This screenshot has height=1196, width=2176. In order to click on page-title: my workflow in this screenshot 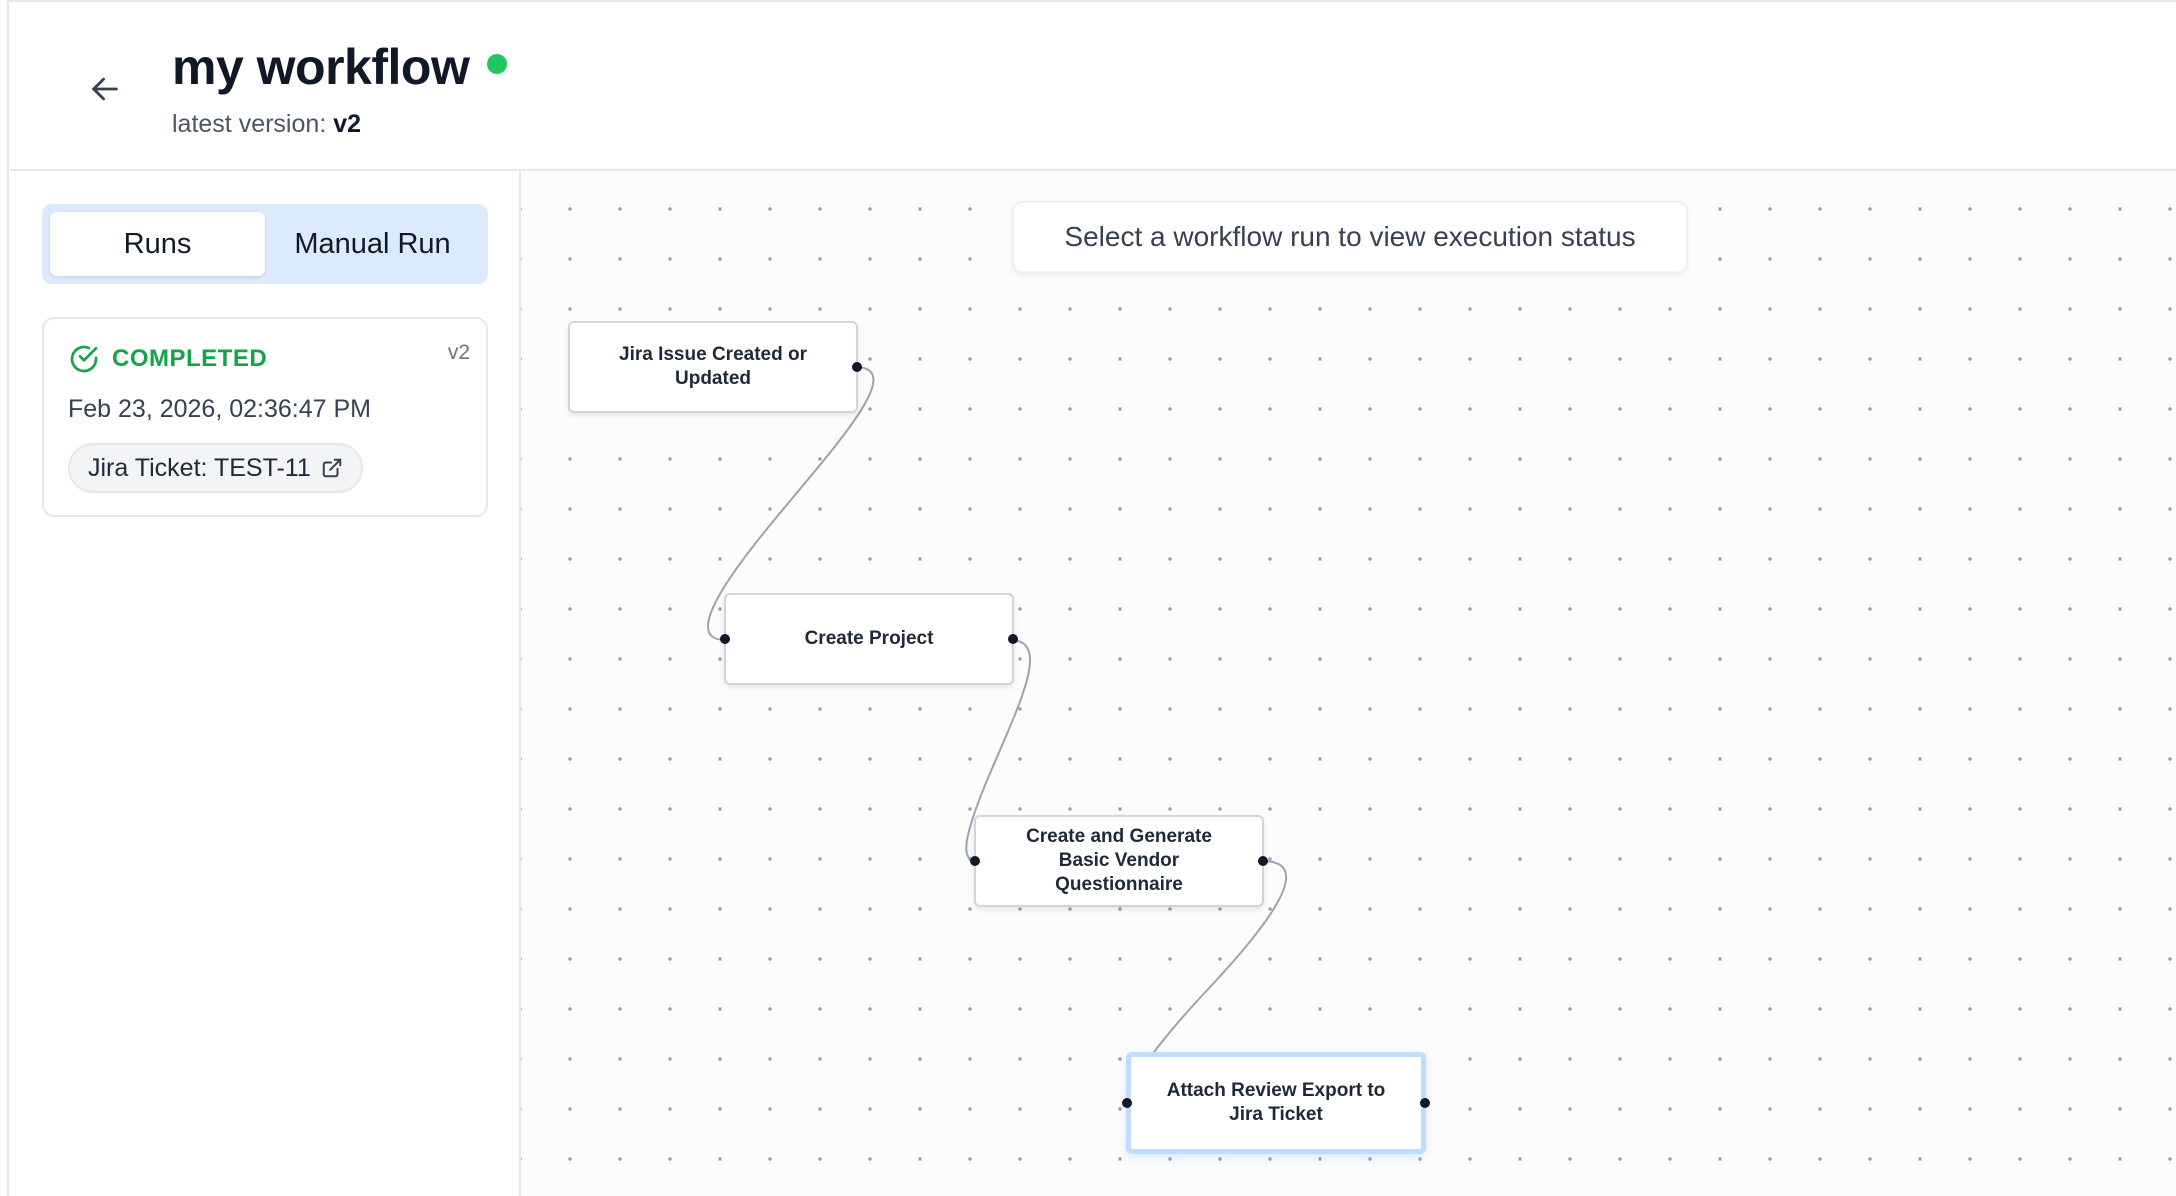, I will do `click(321, 67)`.